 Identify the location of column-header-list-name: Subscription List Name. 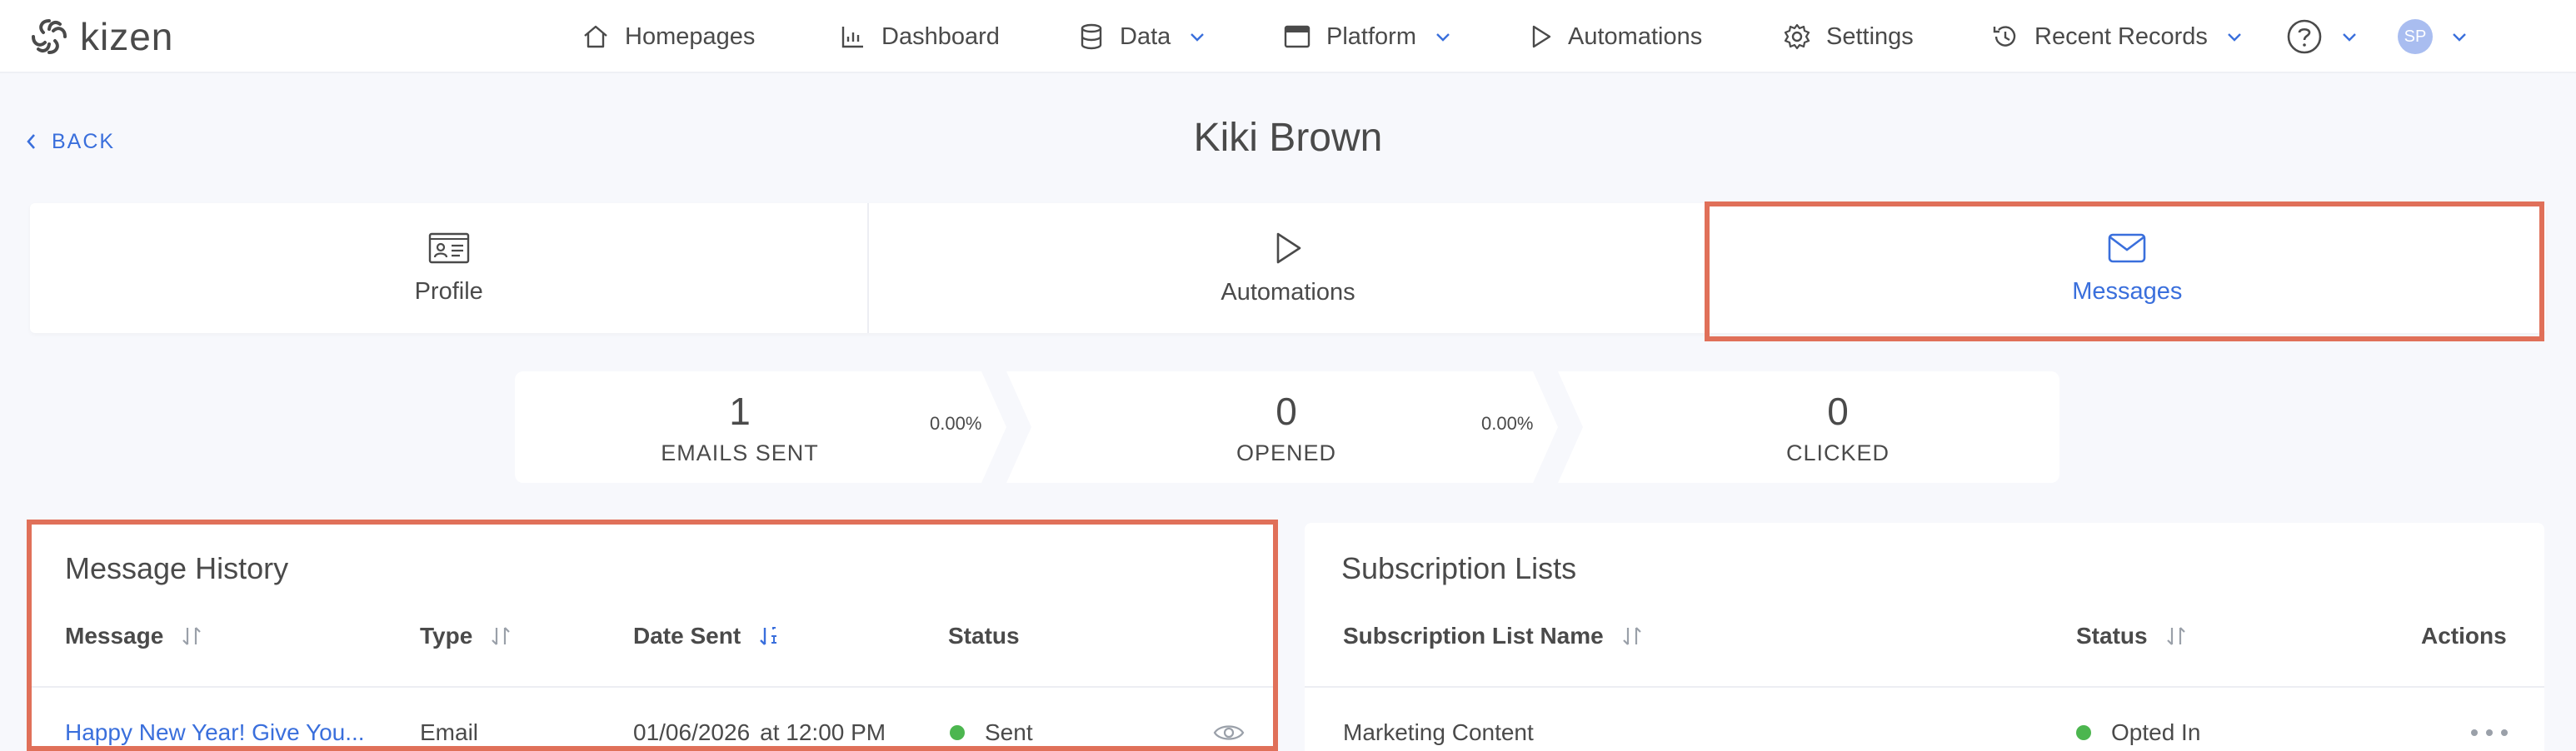
(1493, 636).